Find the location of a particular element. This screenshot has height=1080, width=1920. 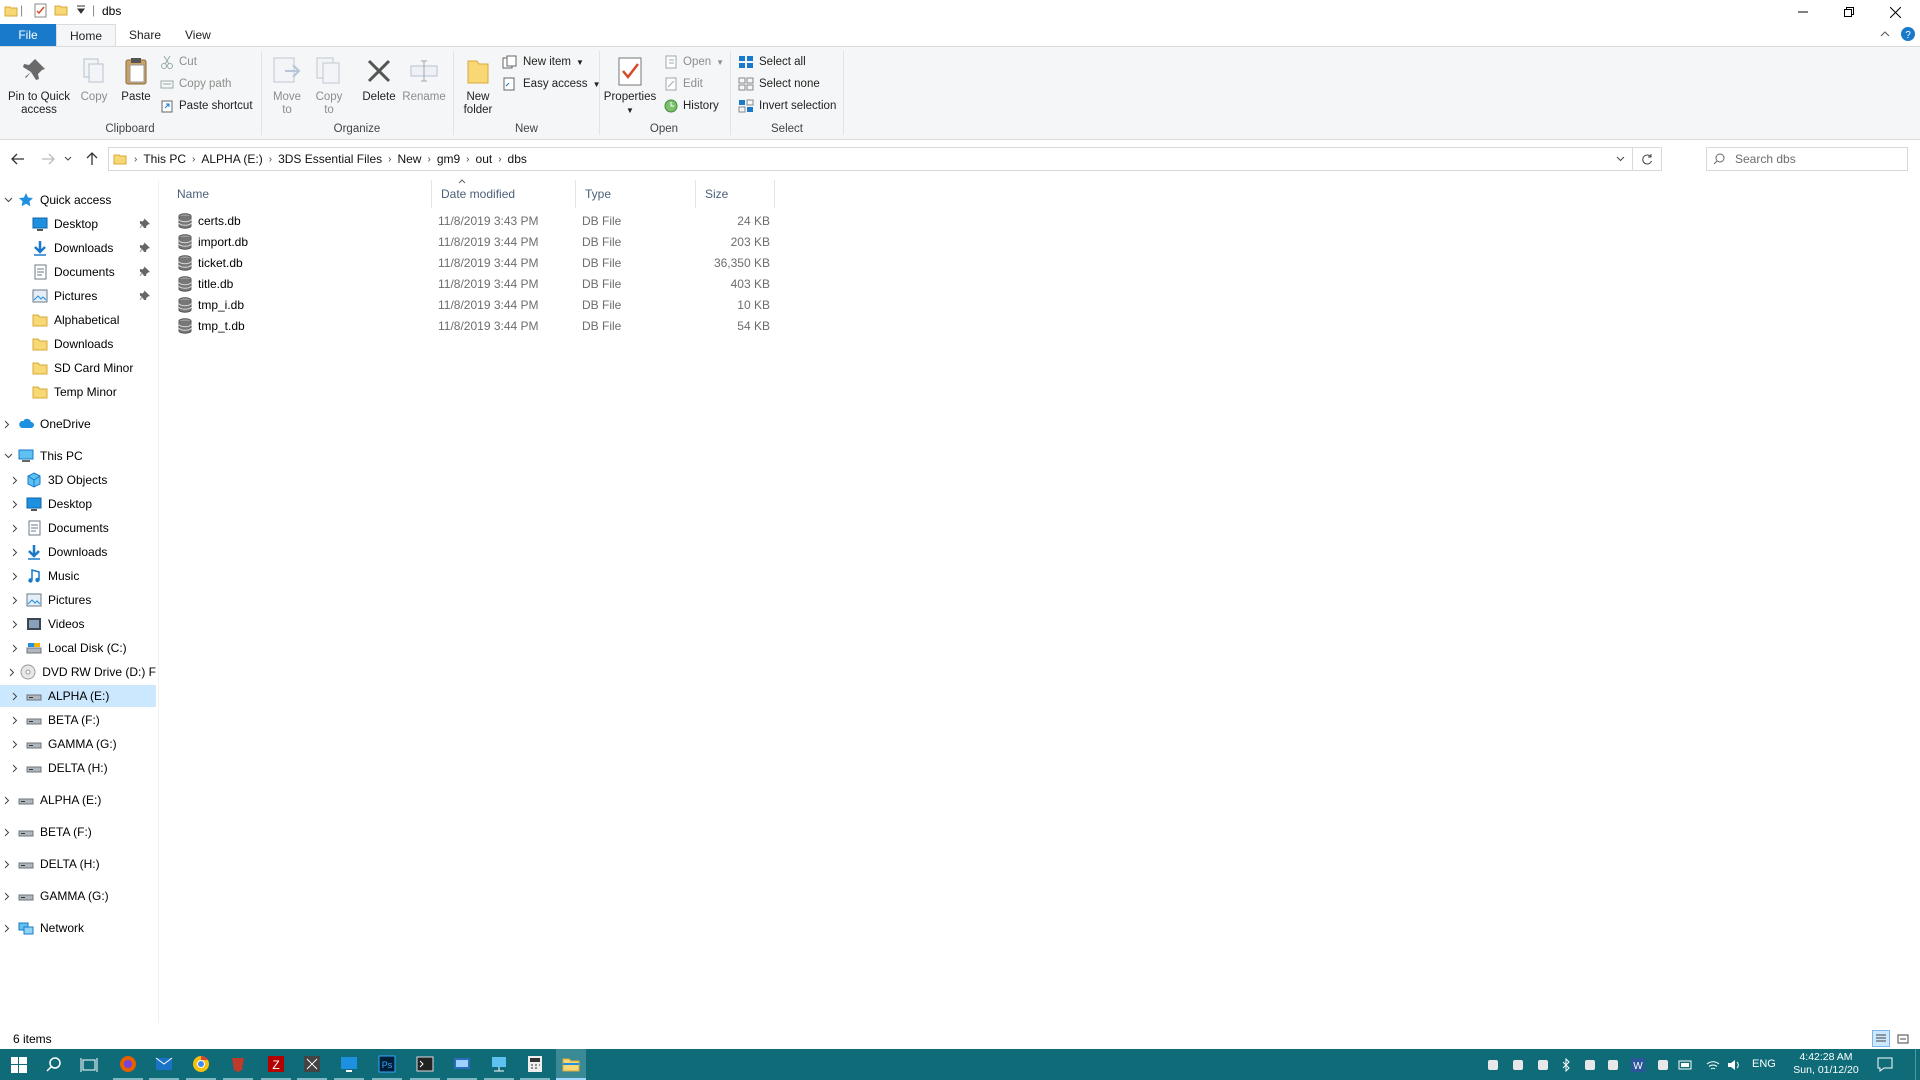

nav-drive-delta-h: DELTA (H:) is located at coordinates (78, 864).